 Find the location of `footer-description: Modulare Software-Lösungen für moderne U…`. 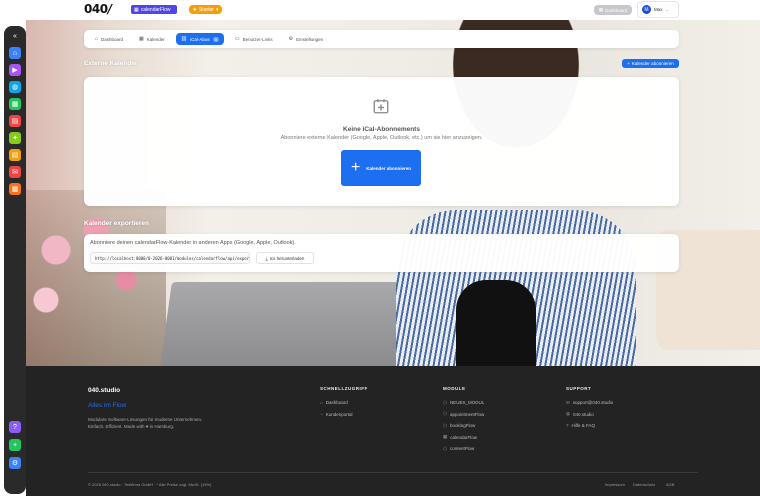

footer-description: Modulare Software-Lösungen für moderne U… is located at coordinates (158, 423).